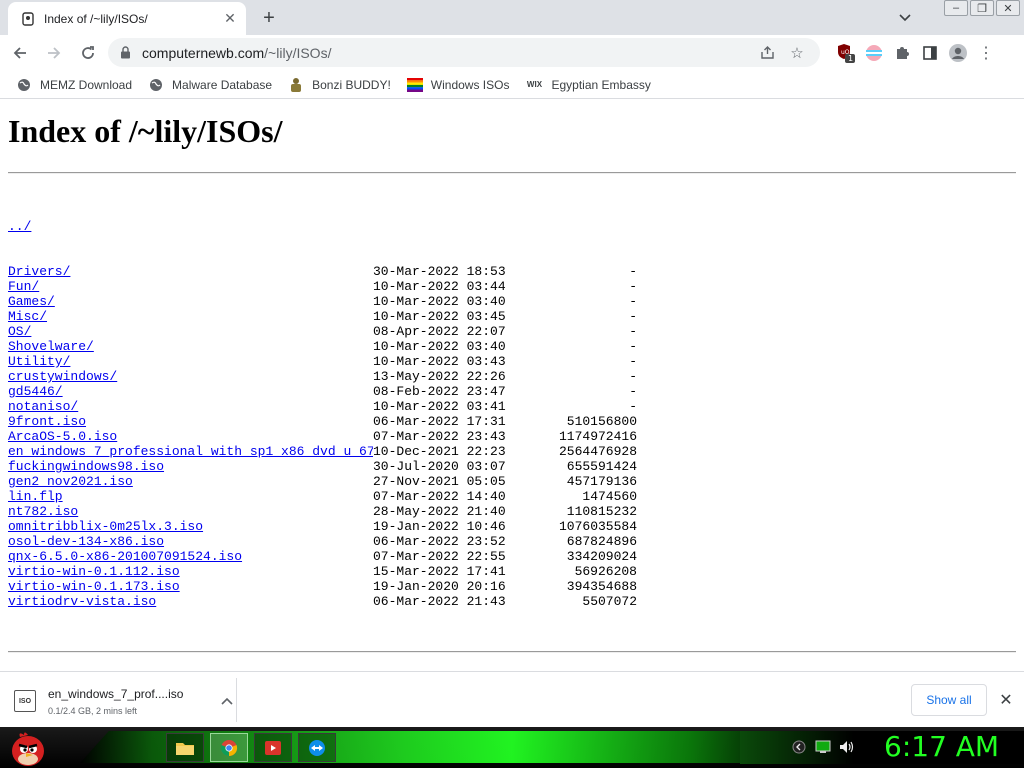 The height and width of the screenshot is (768, 1024). What do you see at coordinates (847, 747) in the screenshot?
I see `volume-icon` at bounding box center [847, 747].